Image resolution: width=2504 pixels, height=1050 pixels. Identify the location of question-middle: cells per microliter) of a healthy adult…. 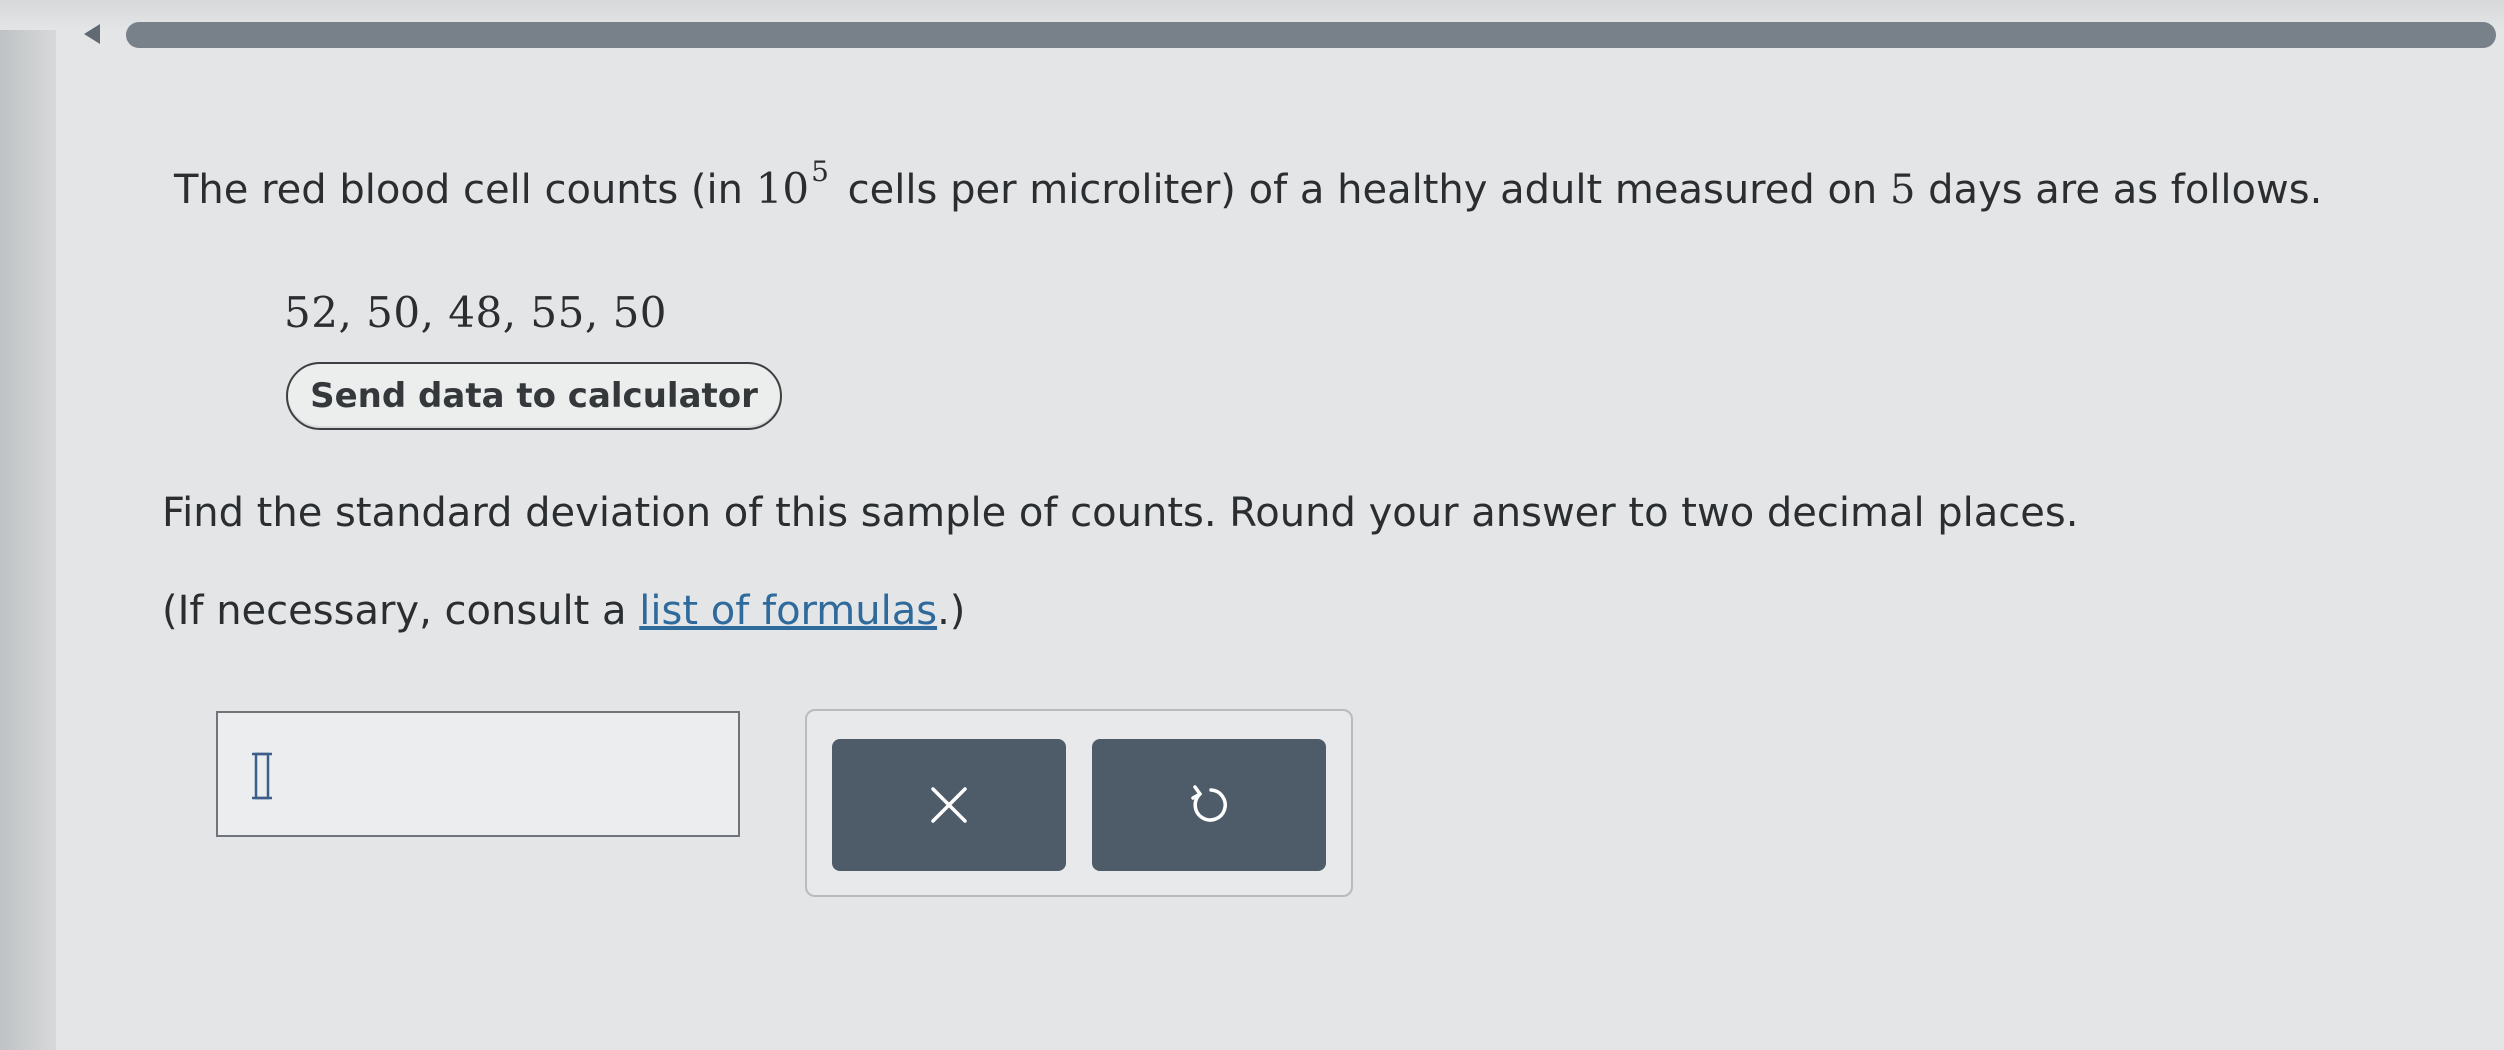
(1362, 190).